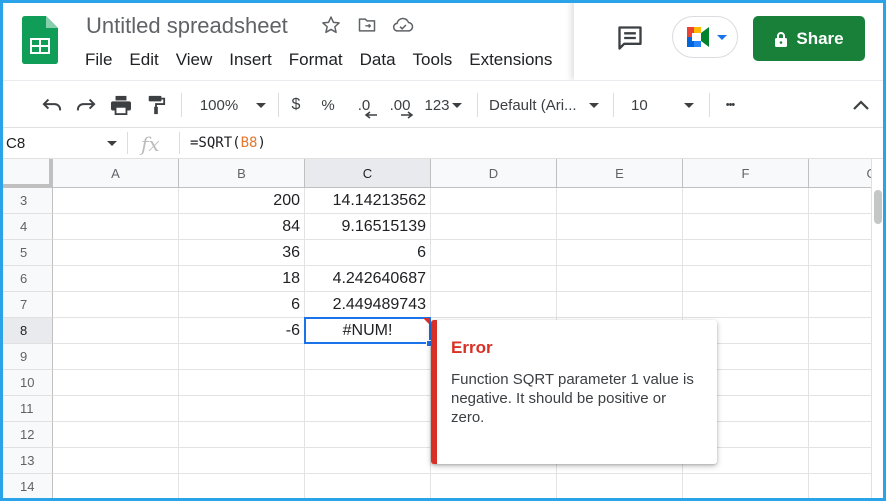  What do you see at coordinates (115, 200) in the screenshot?
I see `cell-a3` at bounding box center [115, 200].